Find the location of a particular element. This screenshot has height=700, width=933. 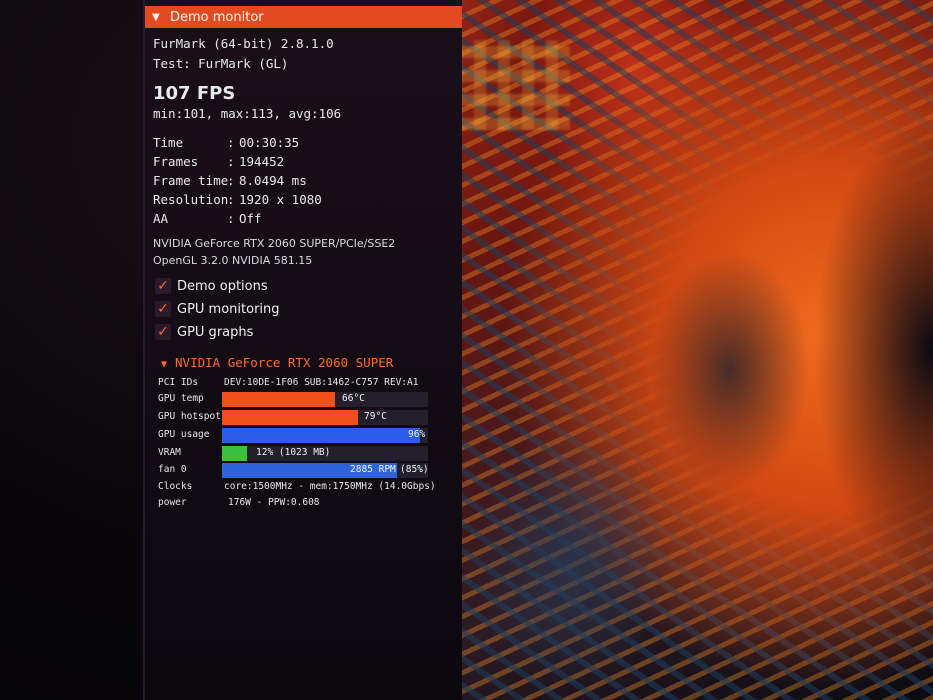

gpu-temp-bar-fill is located at coordinates (279, 399).